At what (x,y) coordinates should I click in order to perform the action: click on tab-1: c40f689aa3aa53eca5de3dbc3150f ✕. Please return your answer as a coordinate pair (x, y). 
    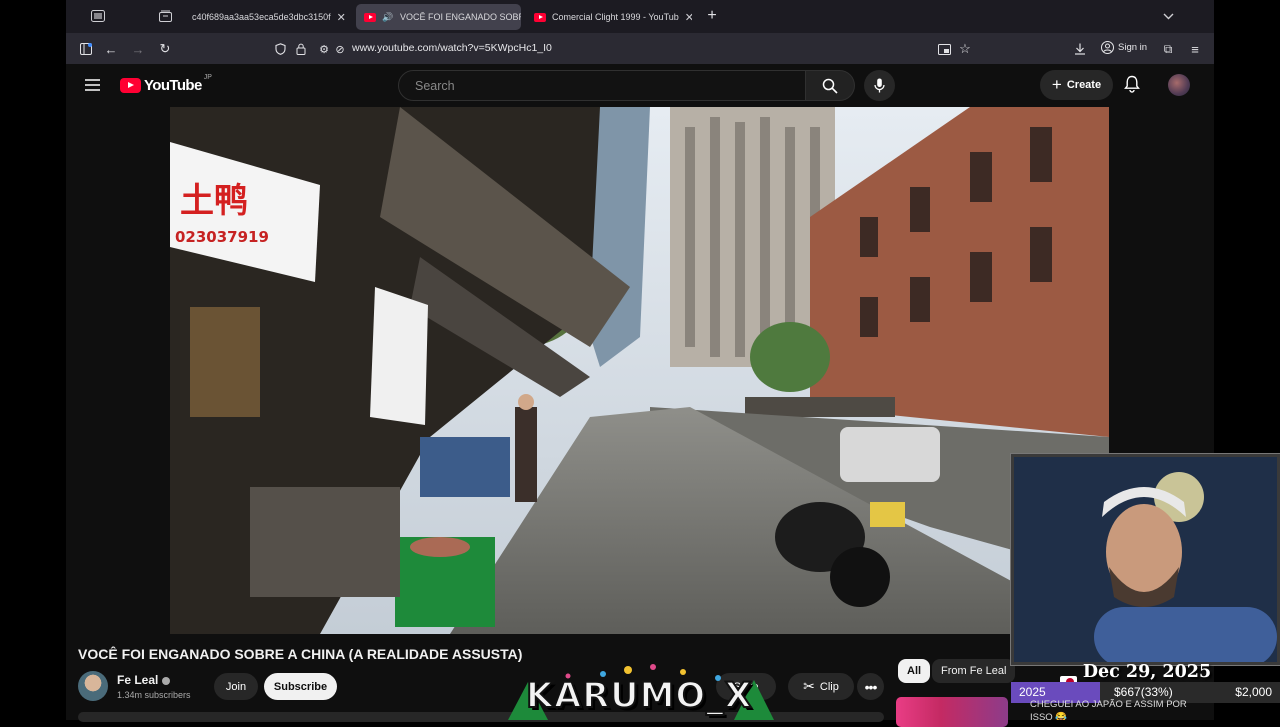
    Looking at the image, I should click on (268, 17).